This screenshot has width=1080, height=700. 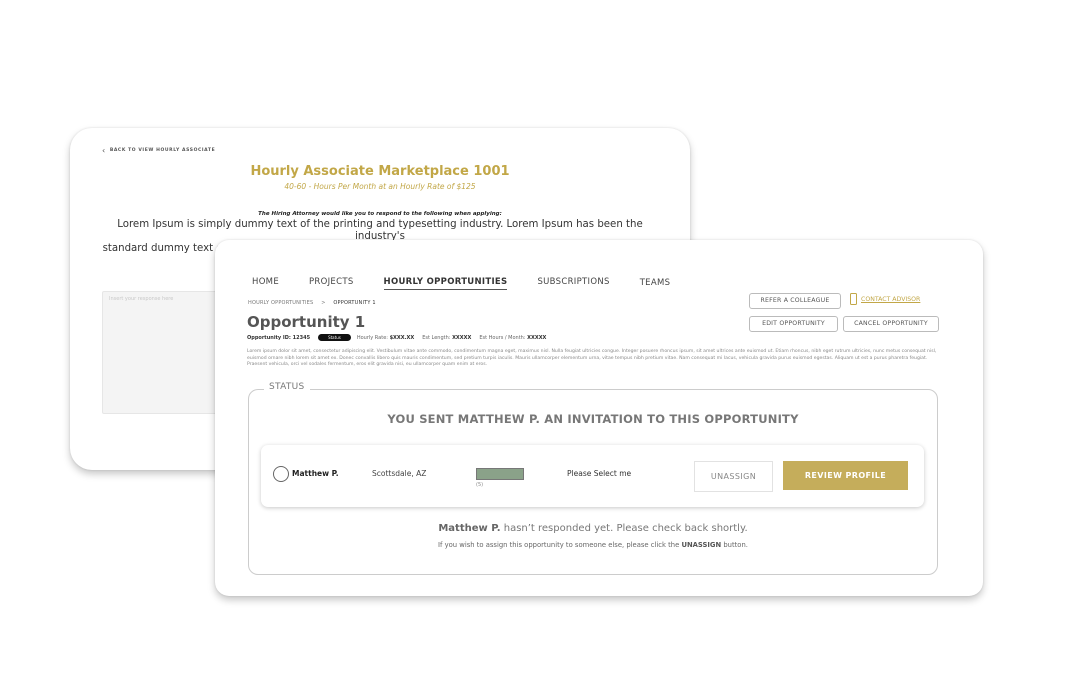 What do you see at coordinates (462, 337) in the screenshot?
I see `est-length-value: XXXXX` at bounding box center [462, 337].